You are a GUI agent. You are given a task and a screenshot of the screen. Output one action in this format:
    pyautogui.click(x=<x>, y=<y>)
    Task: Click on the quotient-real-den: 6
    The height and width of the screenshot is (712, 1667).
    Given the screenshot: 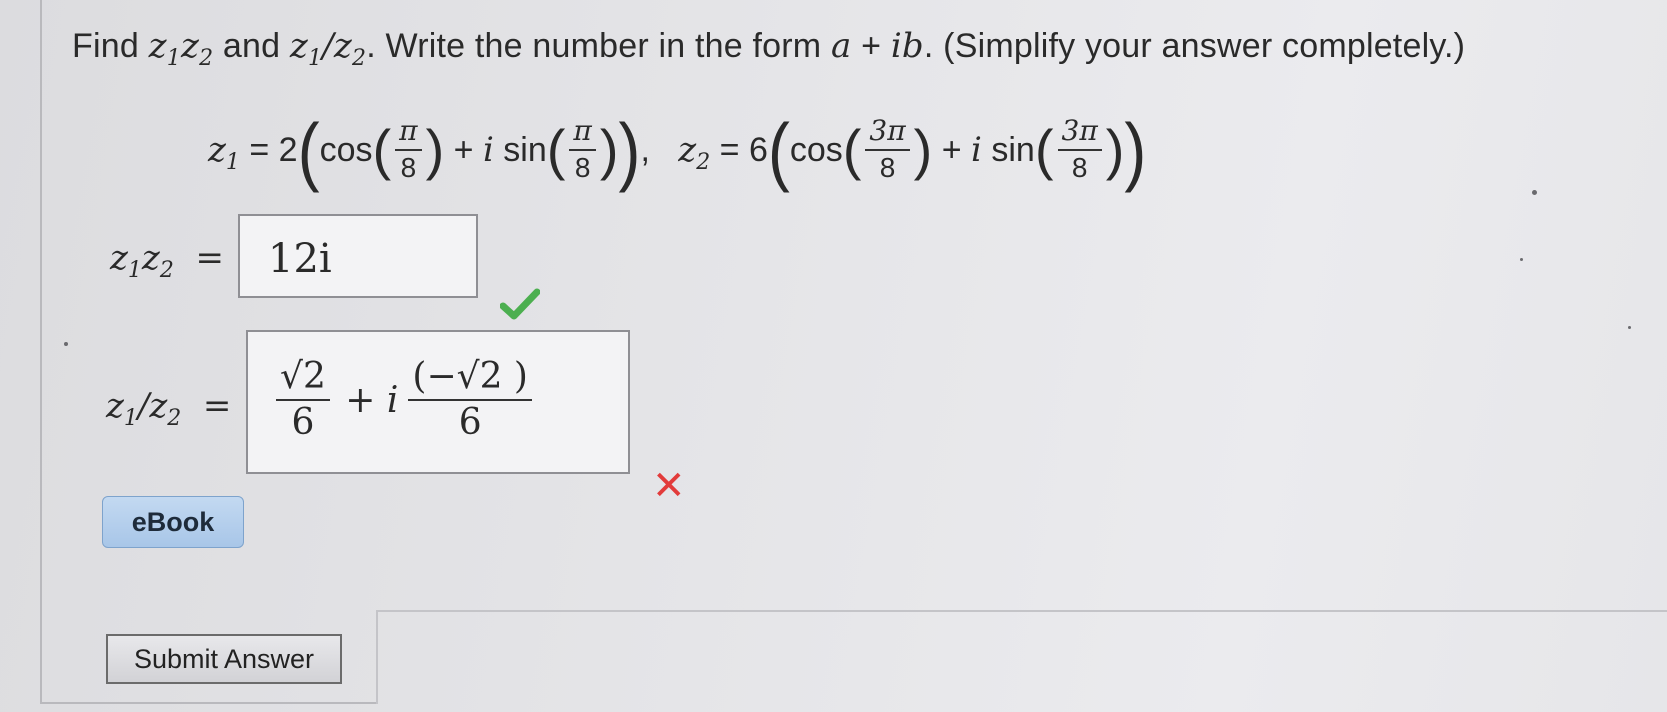 What is the action you would take?
    pyautogui.click(x=303, y=422)
    